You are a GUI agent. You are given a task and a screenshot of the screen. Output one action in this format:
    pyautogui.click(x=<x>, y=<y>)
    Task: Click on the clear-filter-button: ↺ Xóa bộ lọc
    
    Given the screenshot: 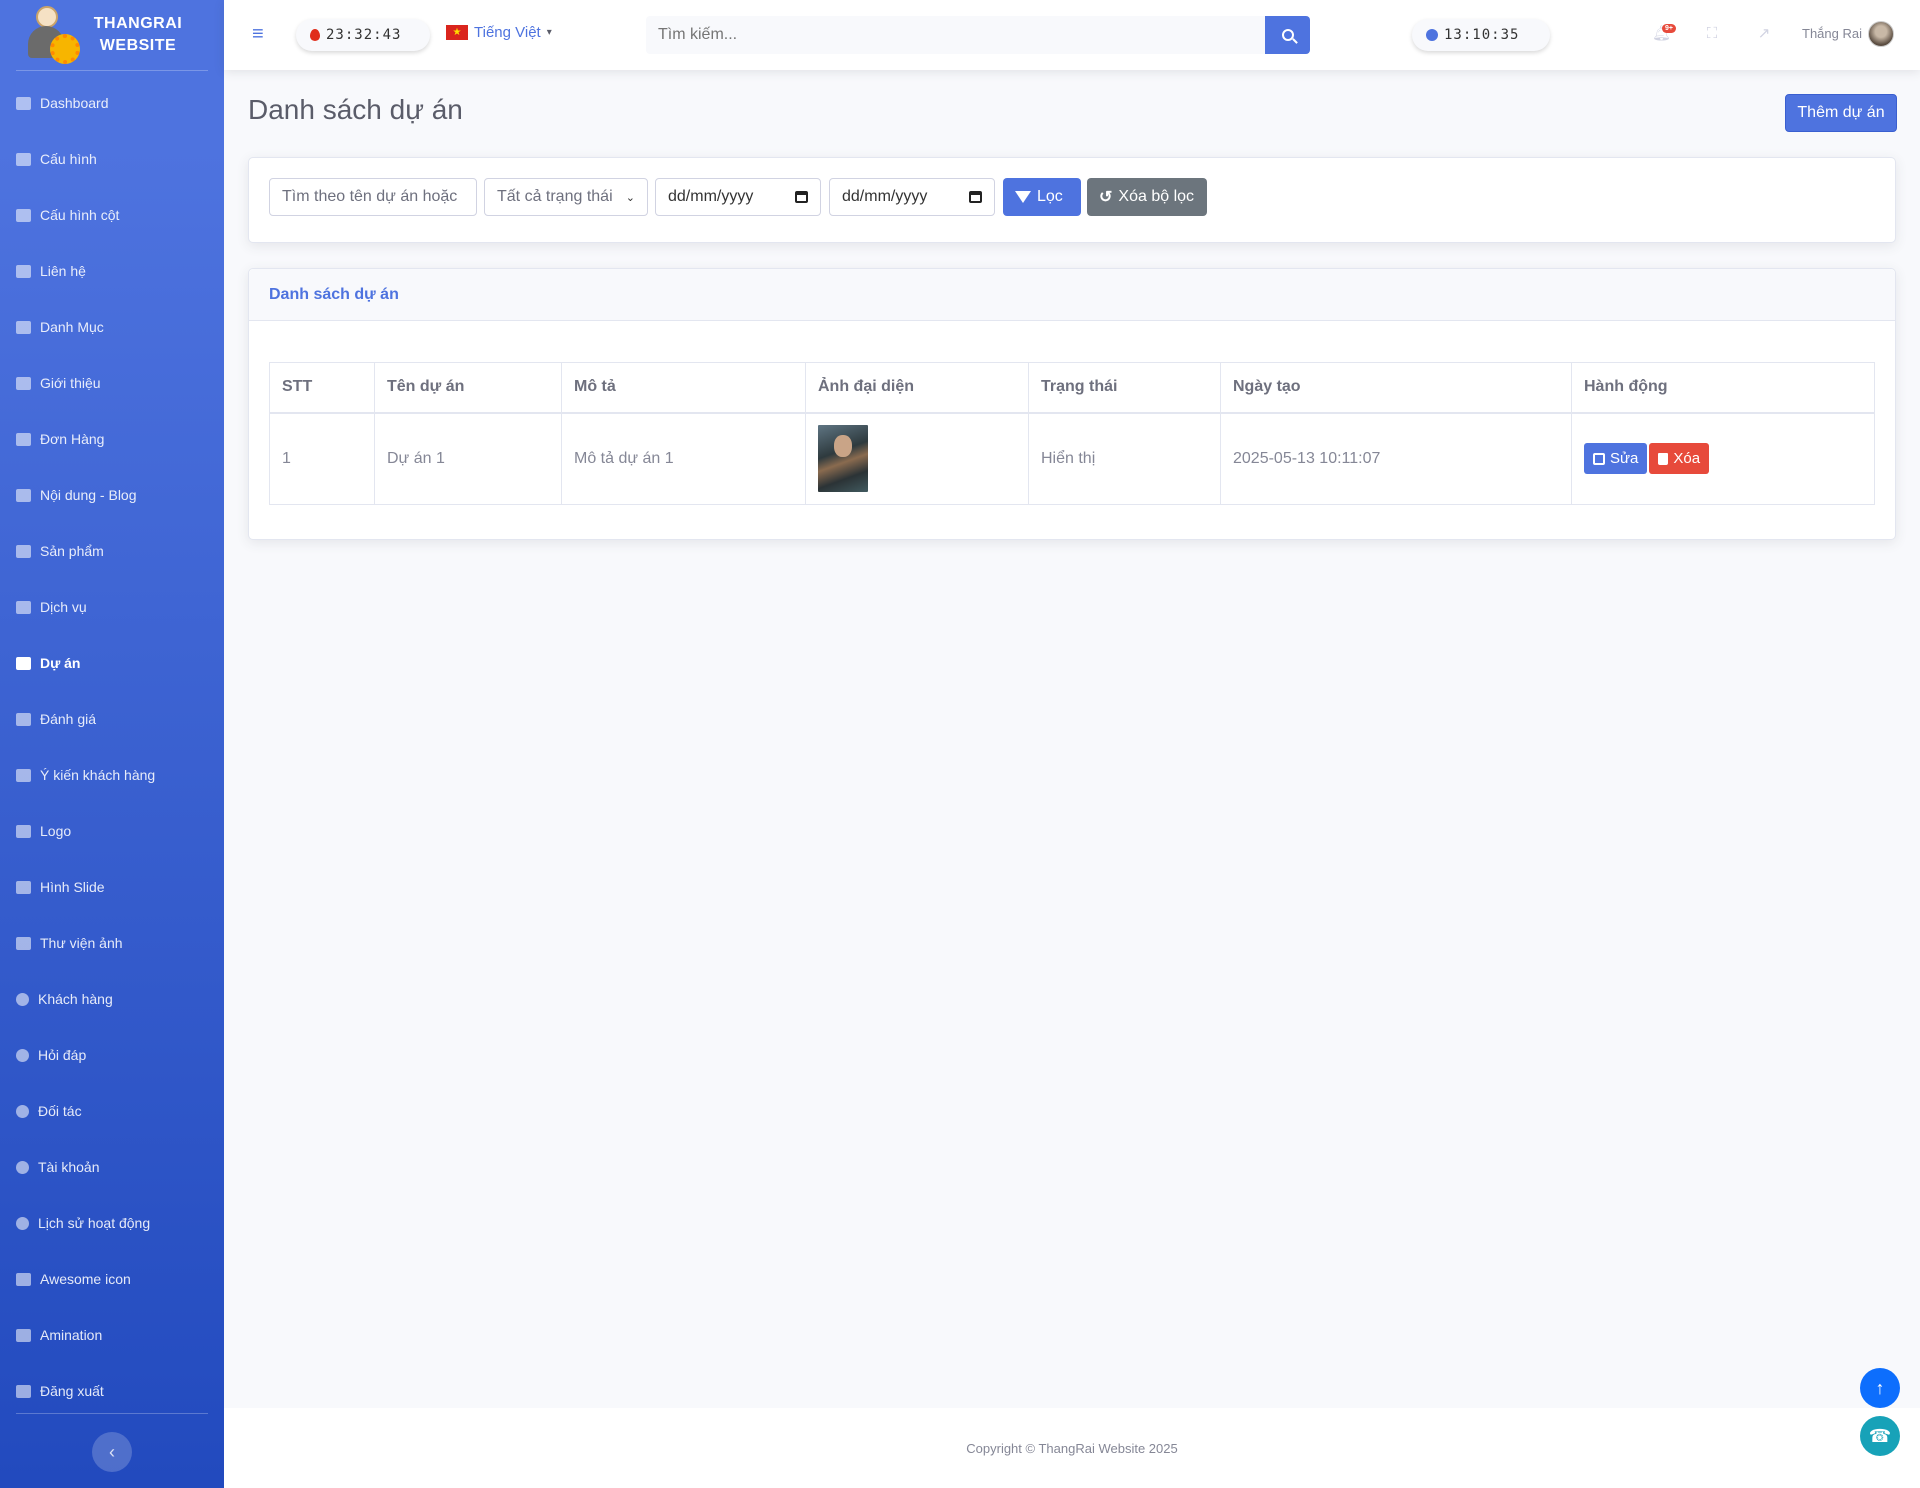 What is the action you would take?
    pyautogui.click(x=1147, y=197)
    